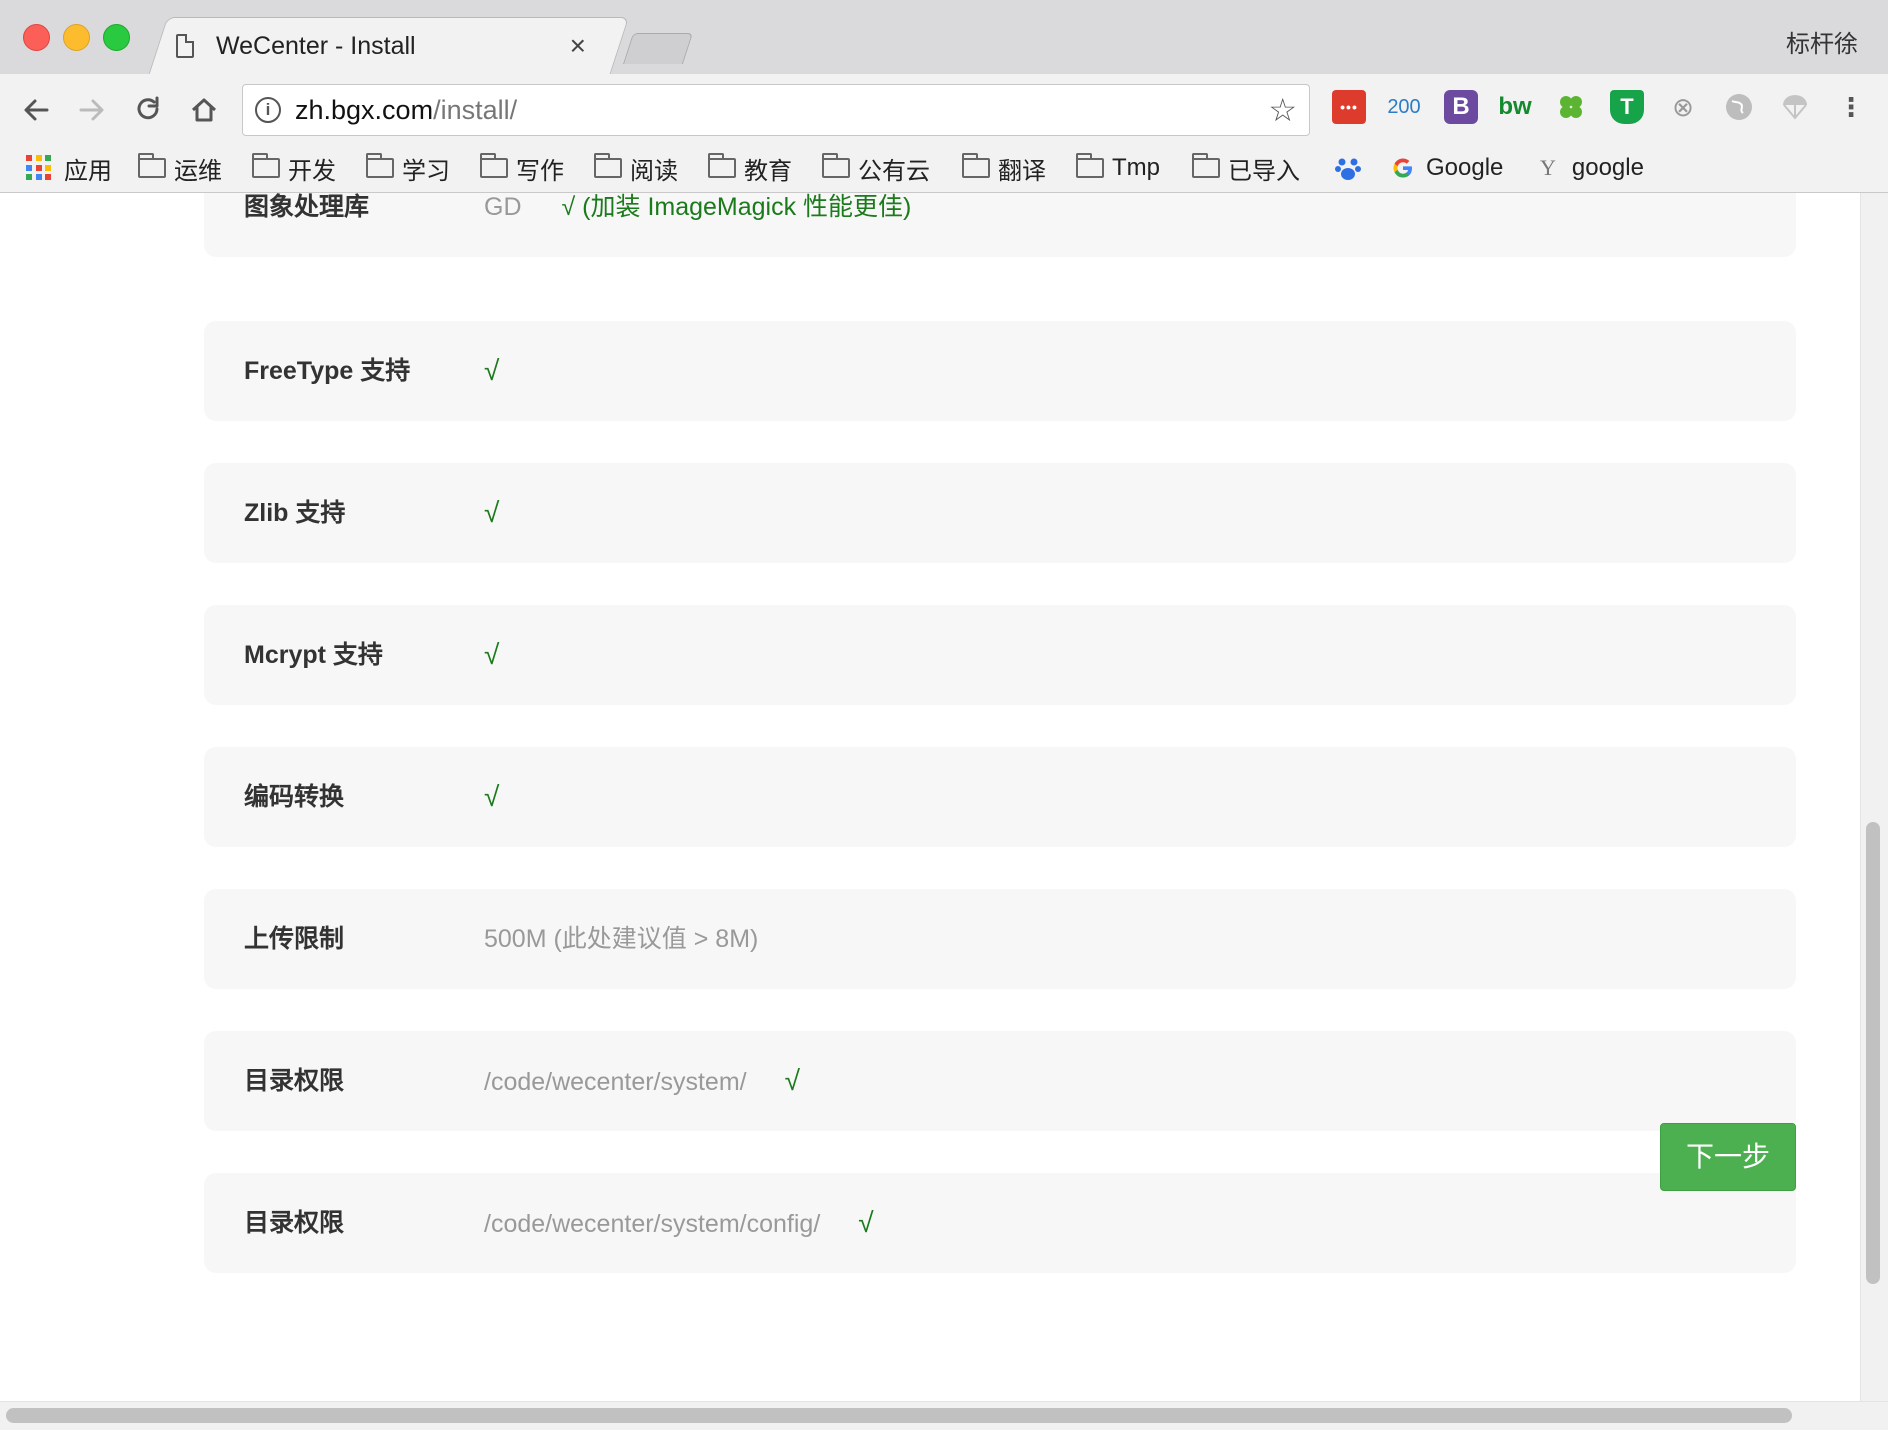 This screenshot has width=1888, height=1430. I want to click on address-bar: i zh.bgx.com/install/ ☆, so click(776, 110).